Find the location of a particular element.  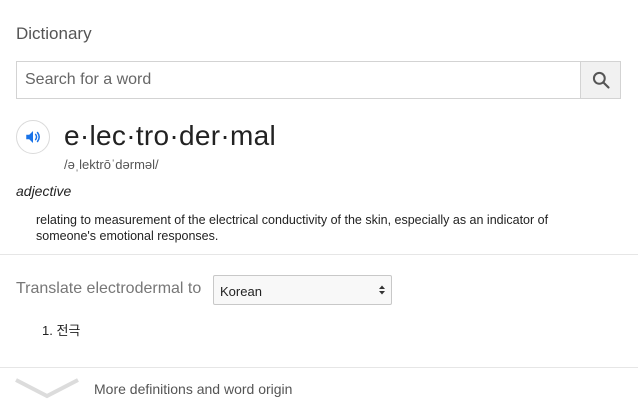

more-definitions-button: More definitions and word origin is located at coordinates (319, 388).